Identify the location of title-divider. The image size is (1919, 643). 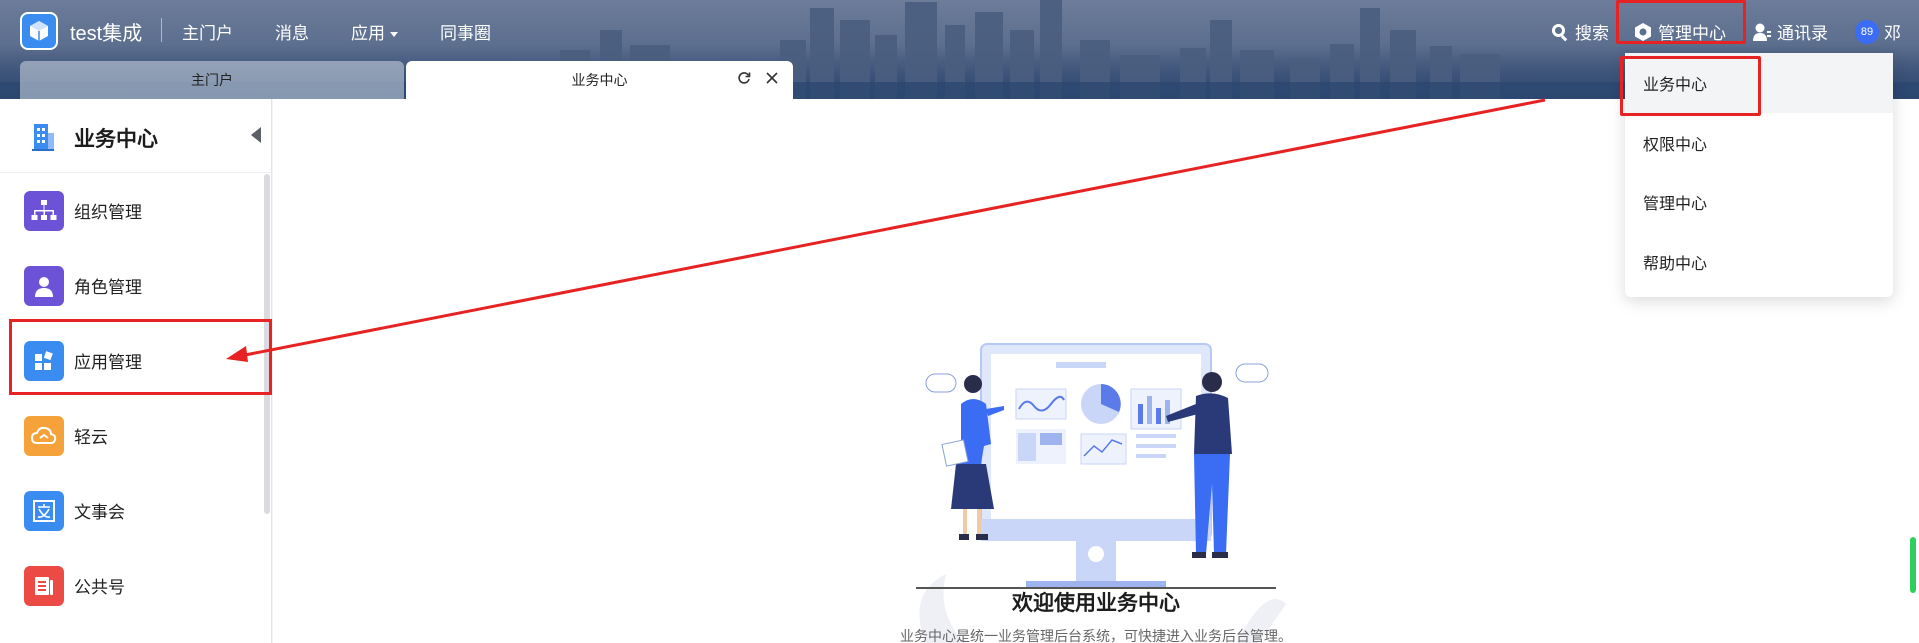
(161, 30).